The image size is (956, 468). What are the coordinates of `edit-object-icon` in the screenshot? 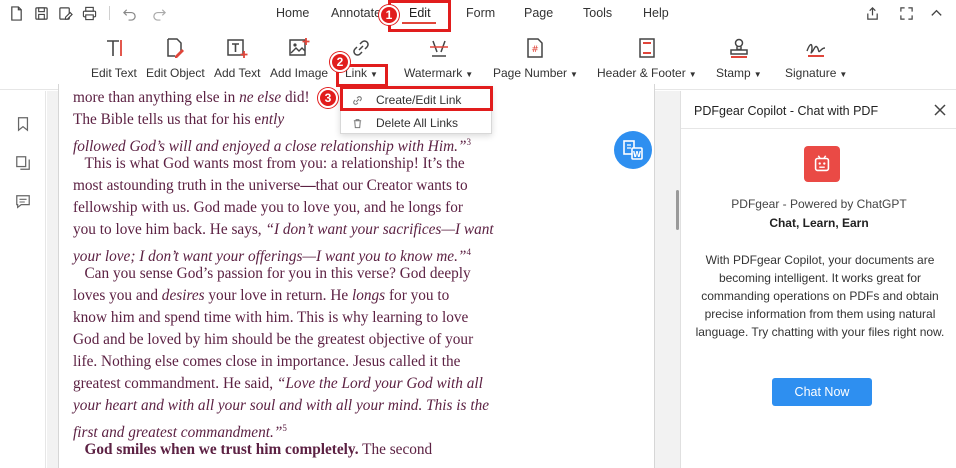 It's located at (175, 48).